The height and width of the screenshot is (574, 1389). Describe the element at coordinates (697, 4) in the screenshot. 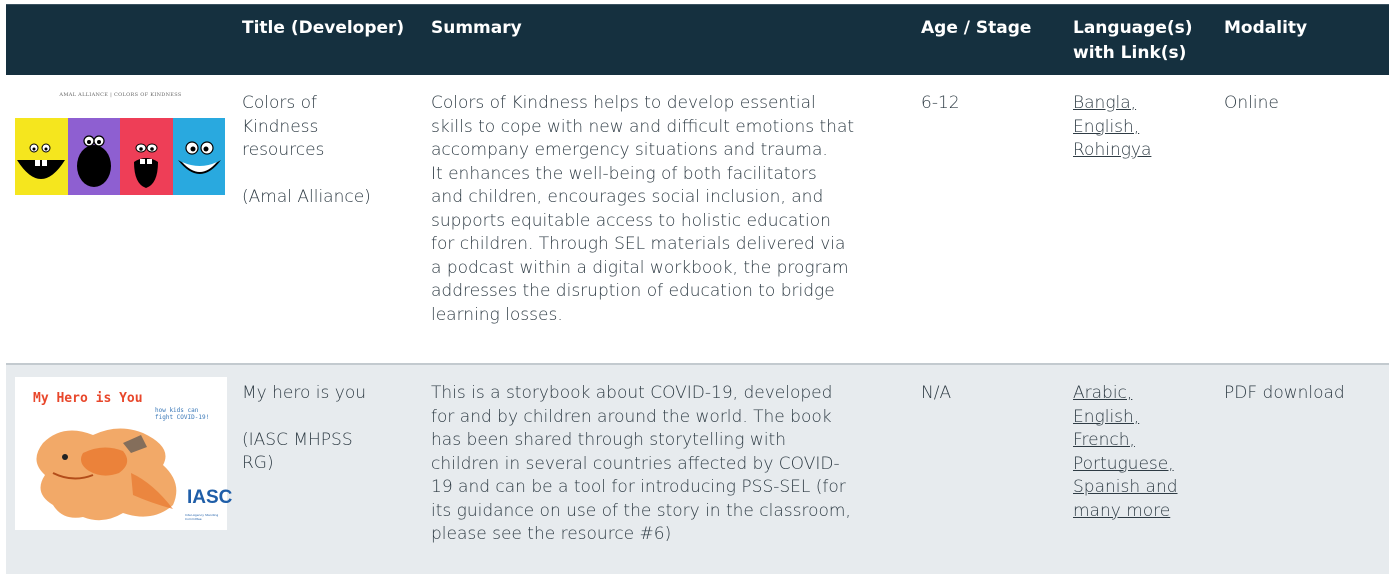

I see `header-rule` at that location.